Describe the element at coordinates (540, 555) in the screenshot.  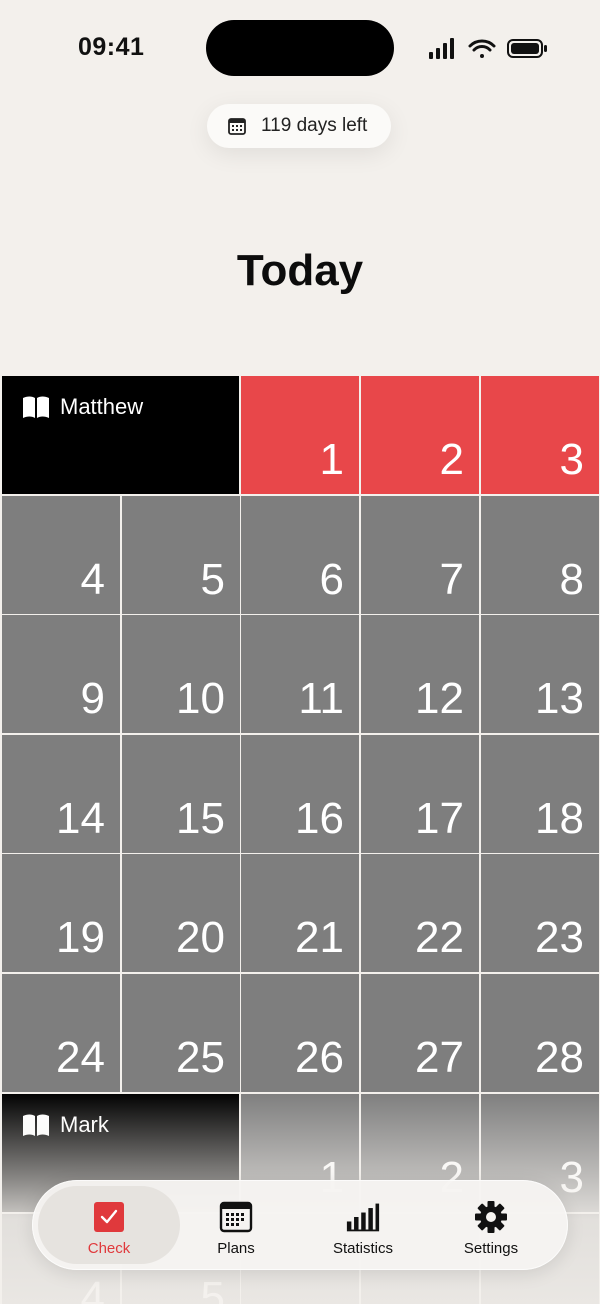
I see `chapter-cell: 8` at that location.